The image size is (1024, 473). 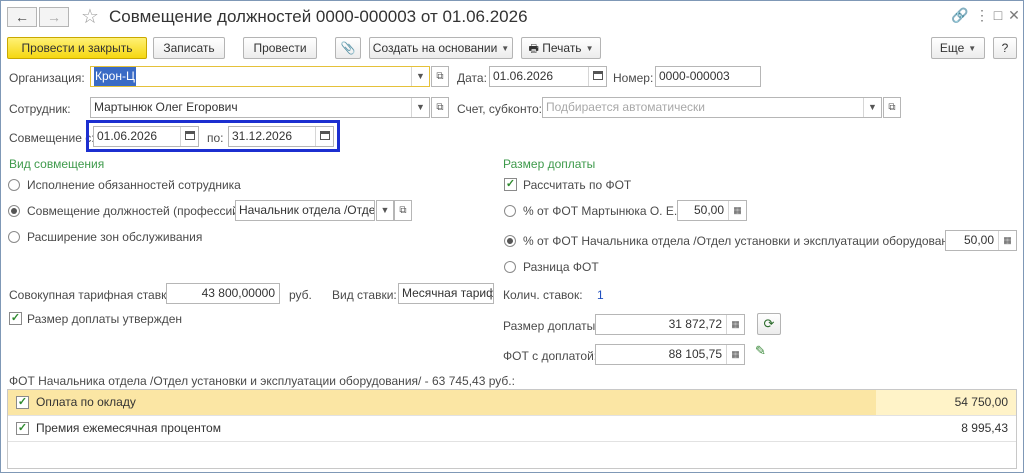 I want to click on recalculate-button: ⟳, so click(x=769, y=324).